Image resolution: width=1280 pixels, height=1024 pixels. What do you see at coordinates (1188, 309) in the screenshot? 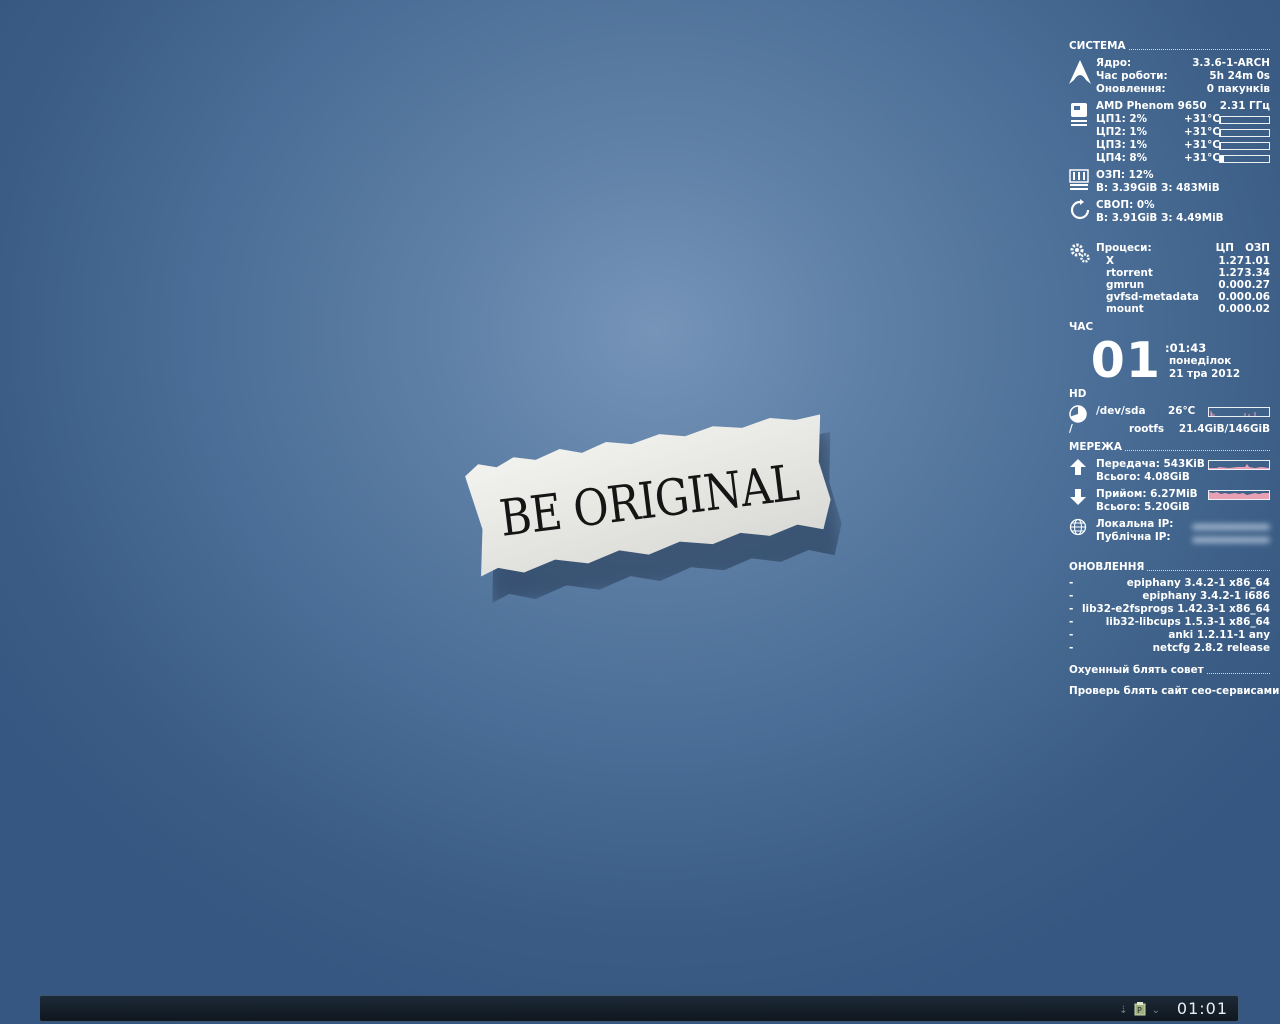
I see `process-row: mount 0.00 0.02` at bounding box center [1188, 309].